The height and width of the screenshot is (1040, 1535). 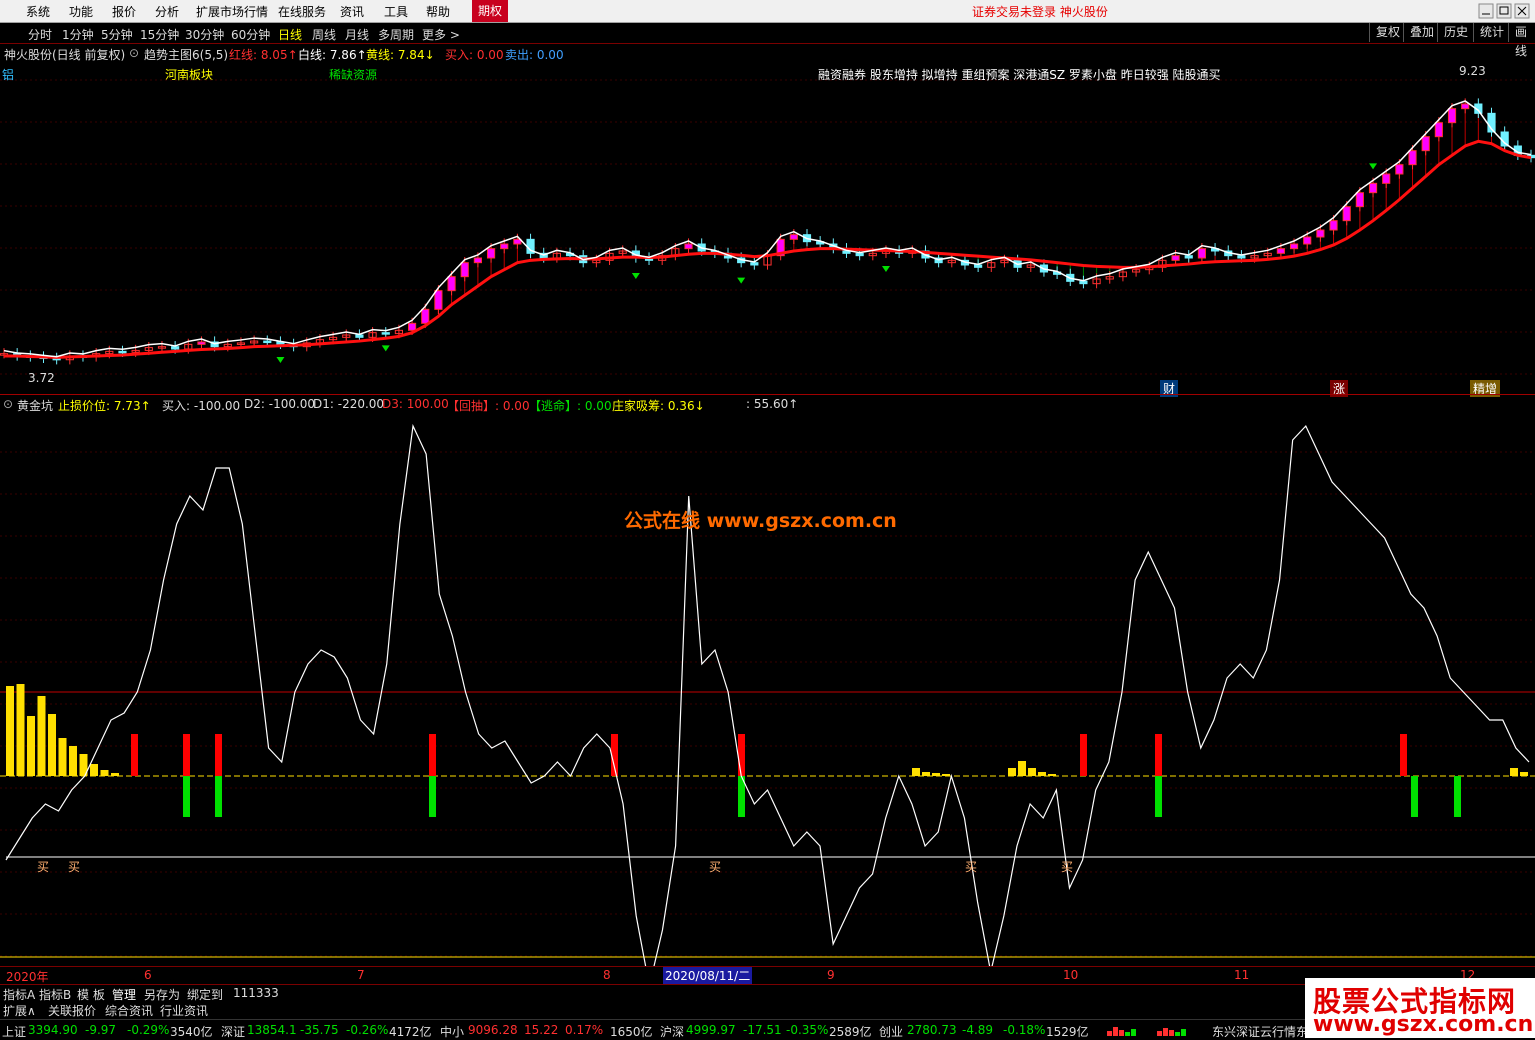 What do you see at coordinates (1067, 1032) in the screenshot?
I see `index-volume: 1529亿` at bounding box center [1067, 1032].